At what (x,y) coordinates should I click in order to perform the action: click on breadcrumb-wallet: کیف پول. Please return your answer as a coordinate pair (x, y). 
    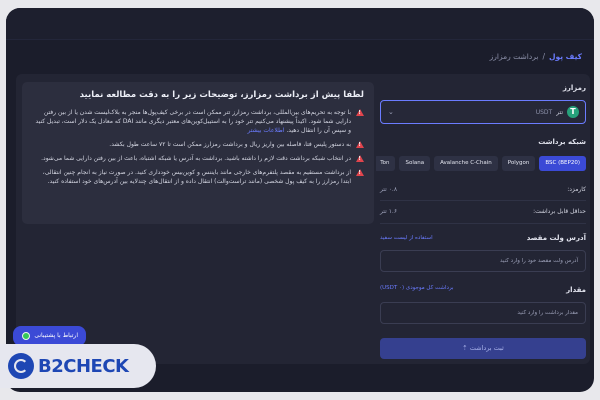
    Looking at the image, I should click on (565, 56).